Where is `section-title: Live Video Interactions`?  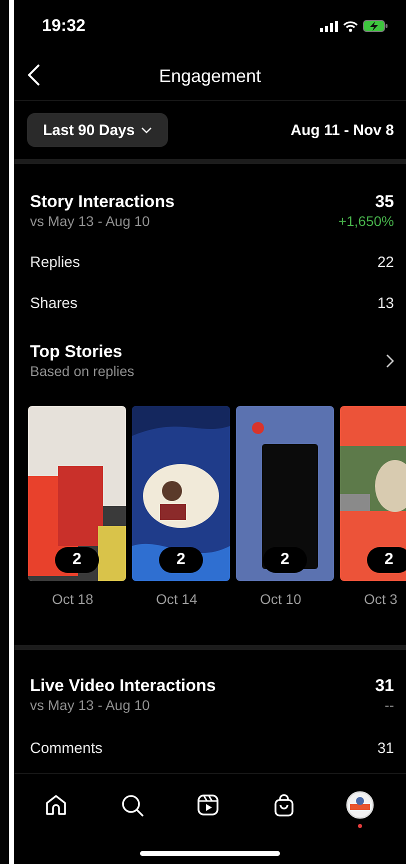
section-title: Live Video Interactions is located at coordinates (123, 686).